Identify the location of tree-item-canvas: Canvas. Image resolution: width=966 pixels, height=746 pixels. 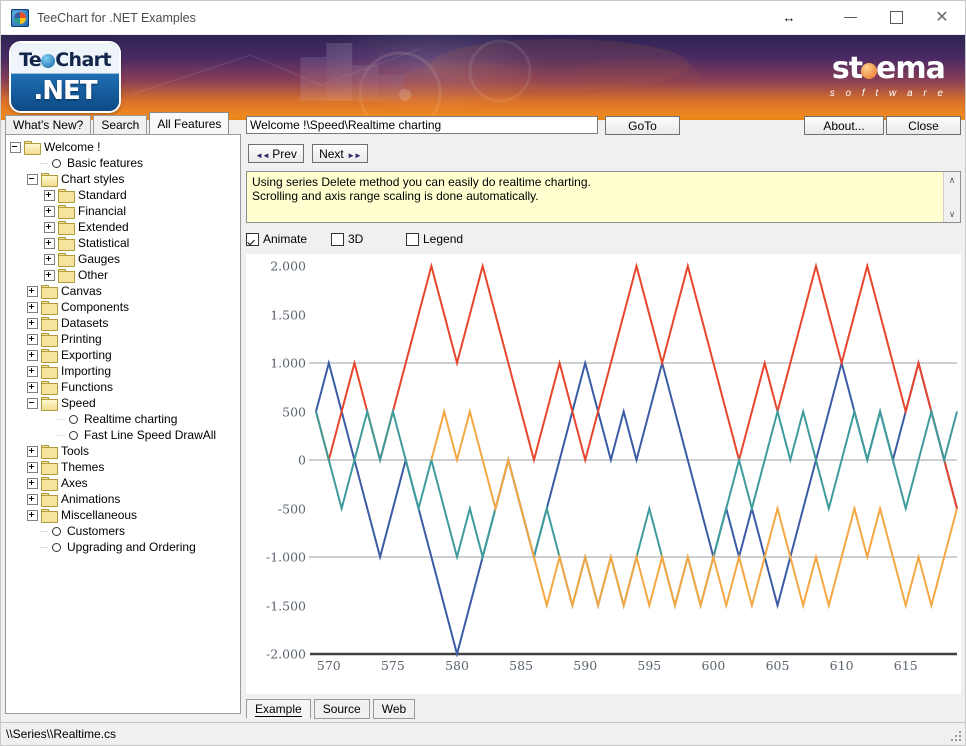
(125, 291).